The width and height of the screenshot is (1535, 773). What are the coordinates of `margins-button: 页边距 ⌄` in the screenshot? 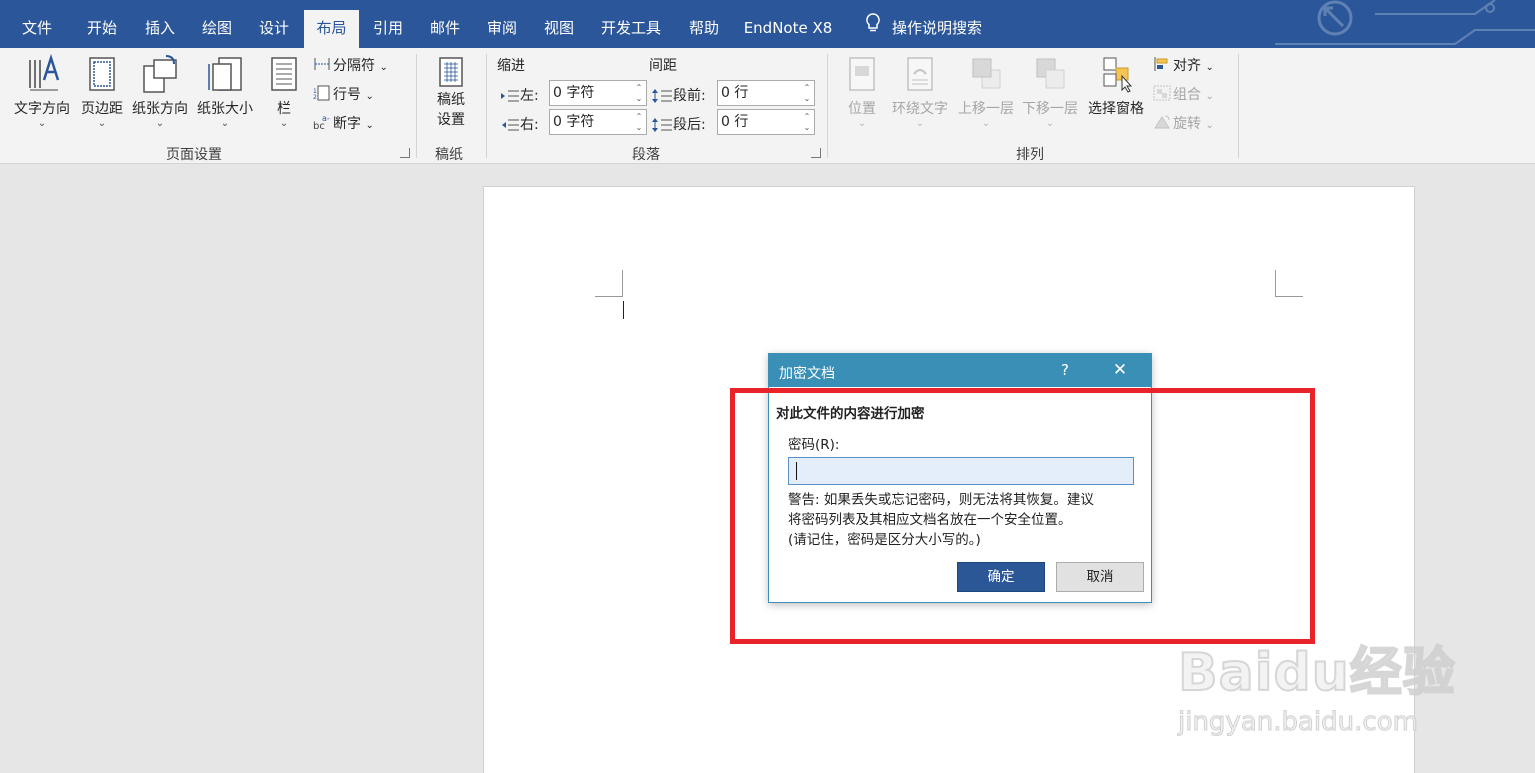 It's located at (102, 91).